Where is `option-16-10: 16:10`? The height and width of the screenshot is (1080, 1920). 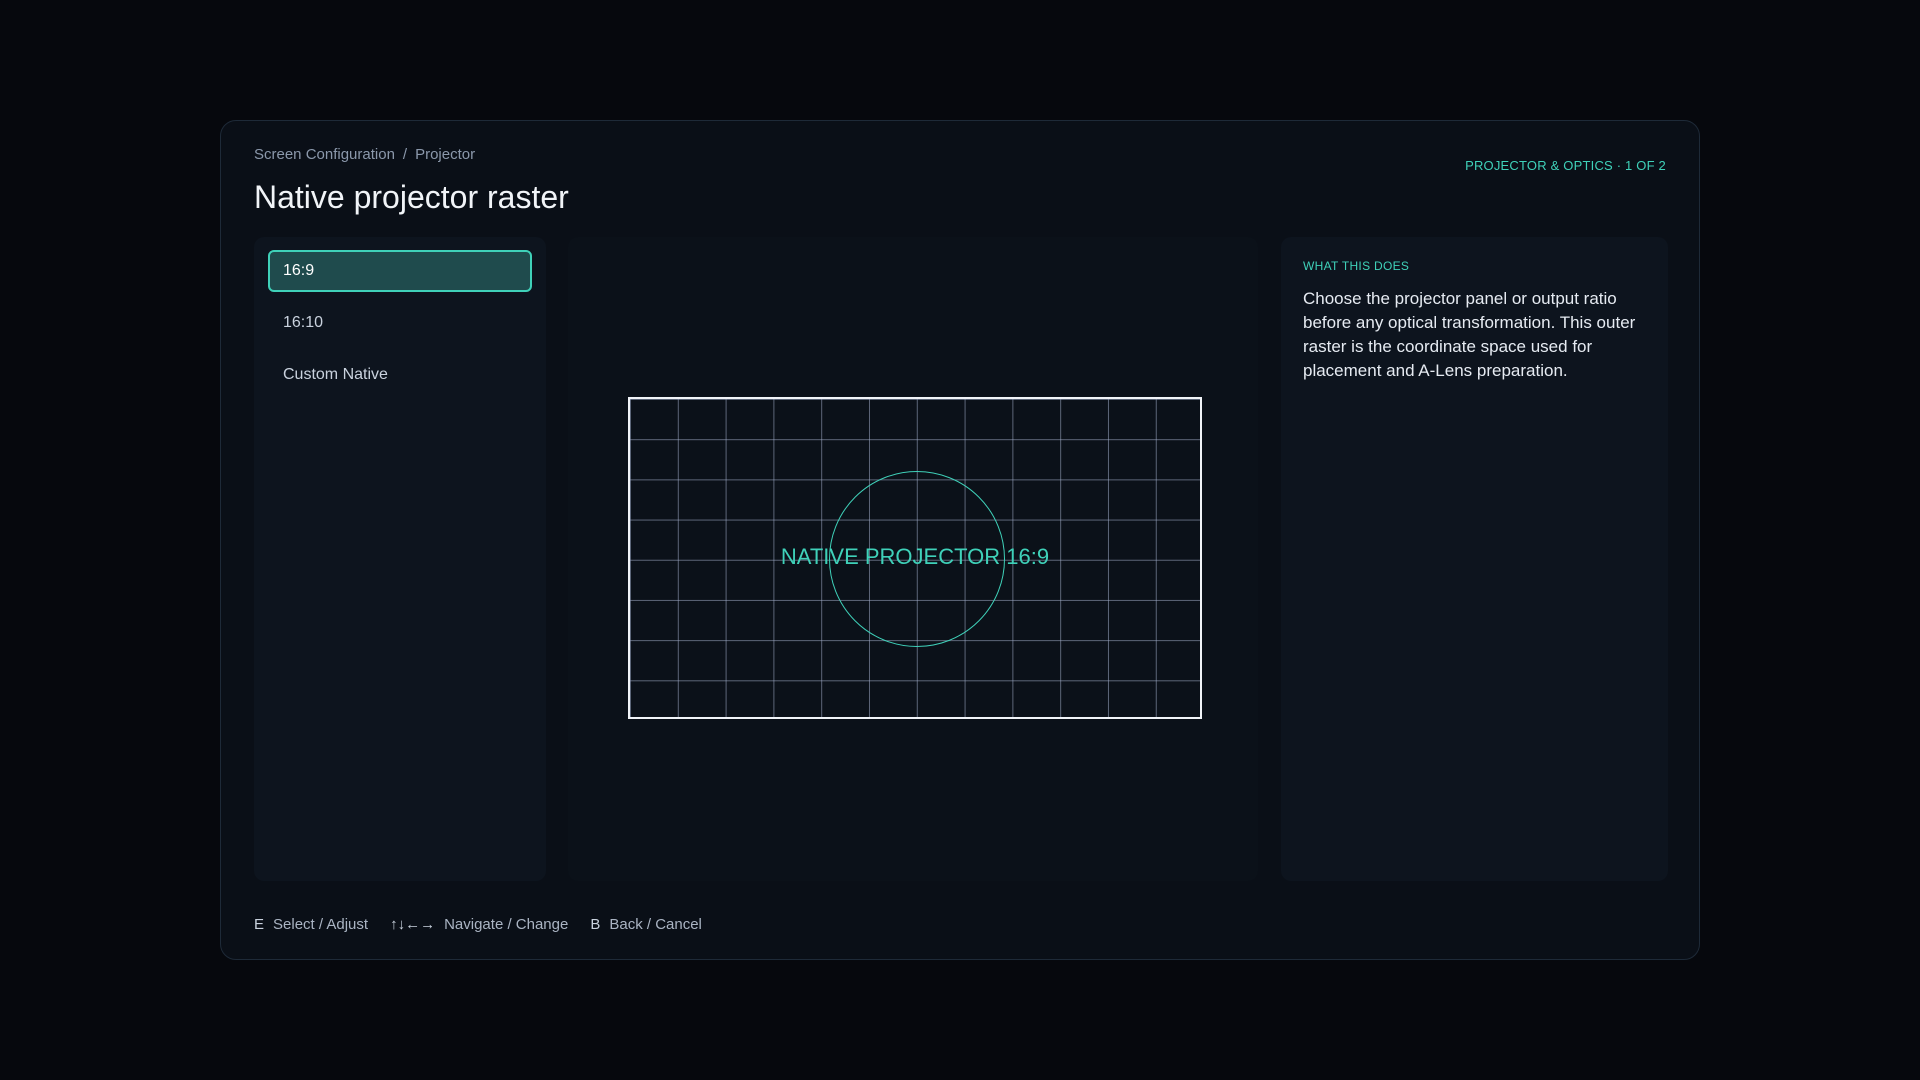
option-16-10: 16:10 is located at coordinates (400, 323).